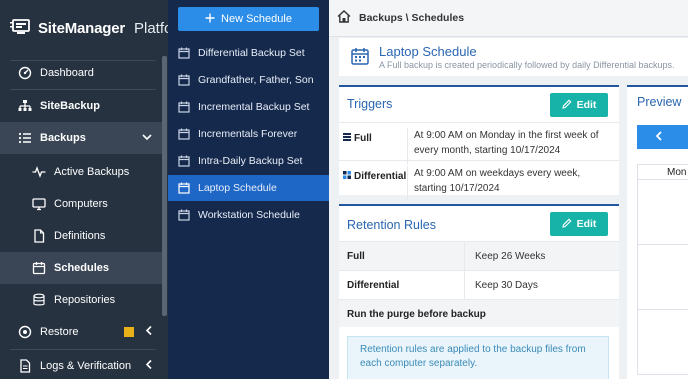  I want to click on nav-item-restore: Restore, so click(81, 332).